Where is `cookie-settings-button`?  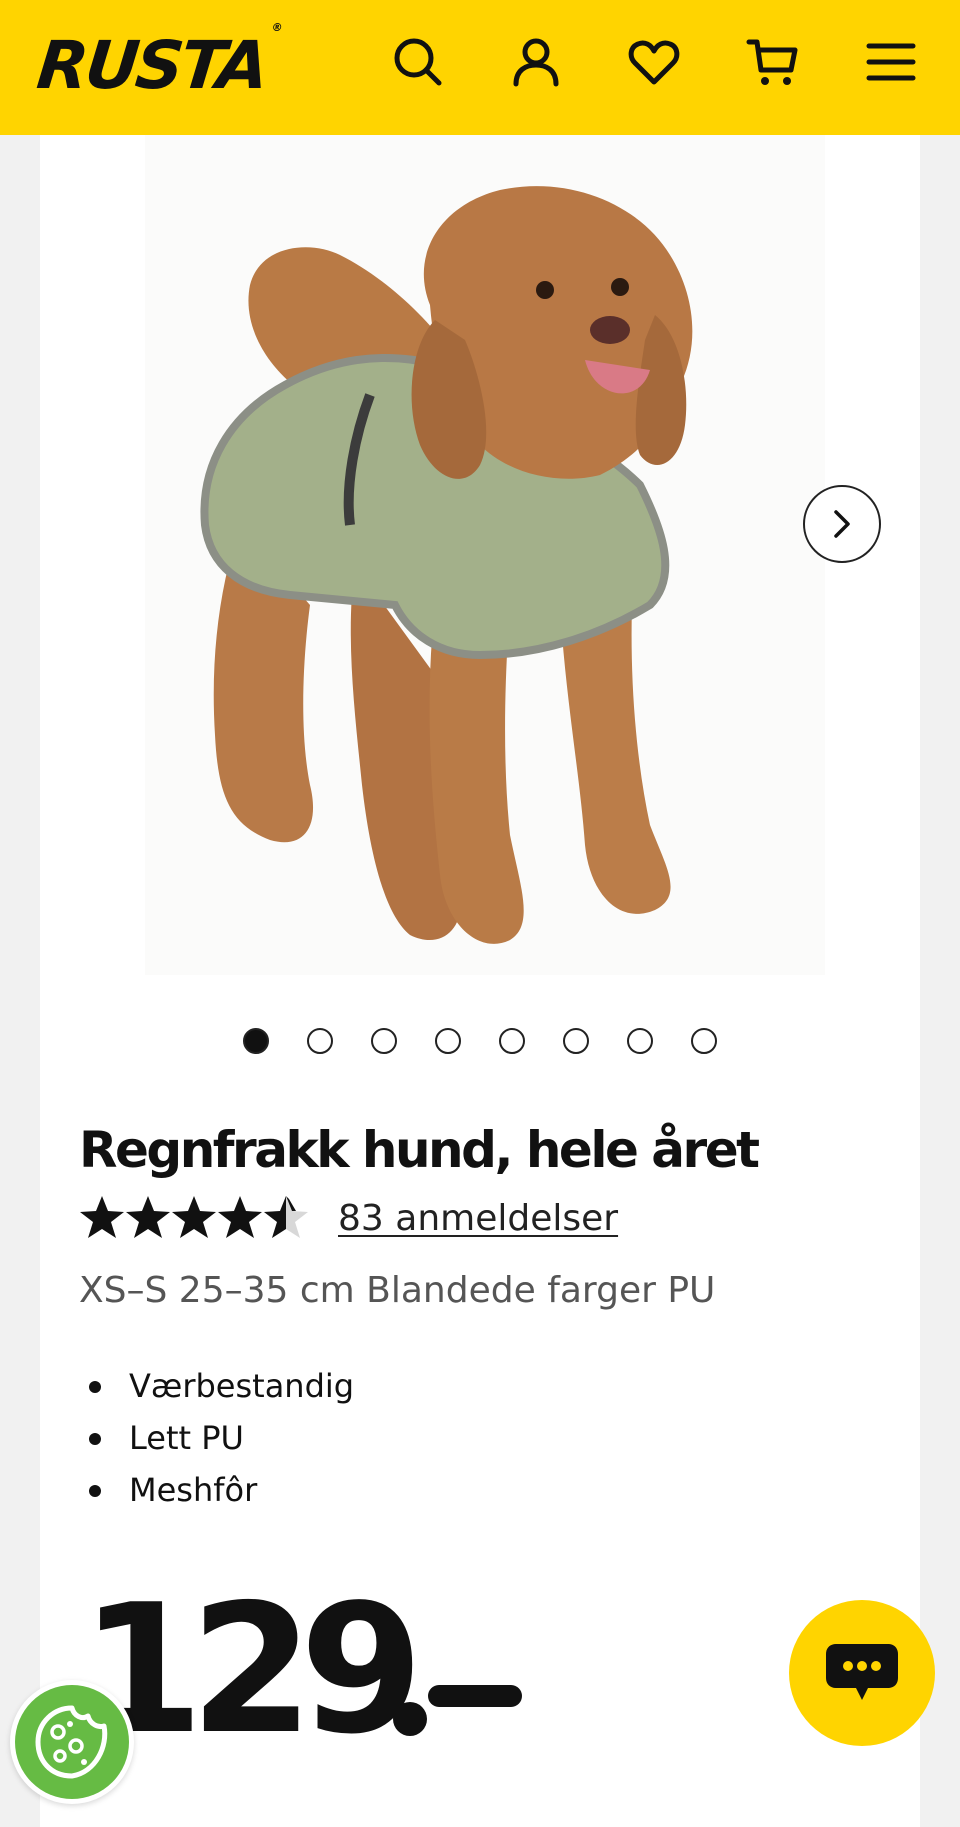
cookie-settings-button is located at coordinates (72, 1742).